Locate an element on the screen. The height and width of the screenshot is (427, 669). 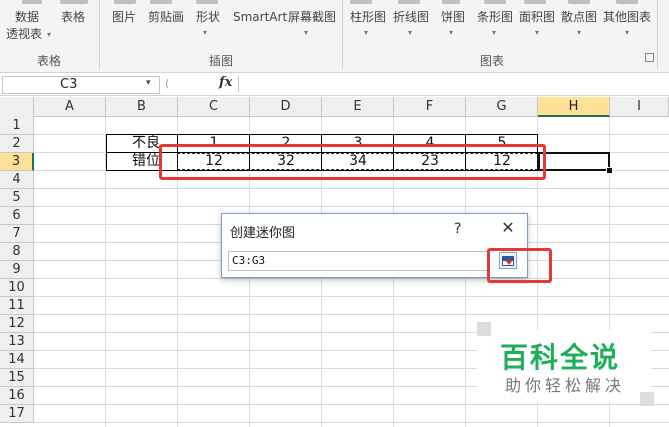
ribbon-btn-pivot-line1: 数据 is located at coordinates (27, 17).